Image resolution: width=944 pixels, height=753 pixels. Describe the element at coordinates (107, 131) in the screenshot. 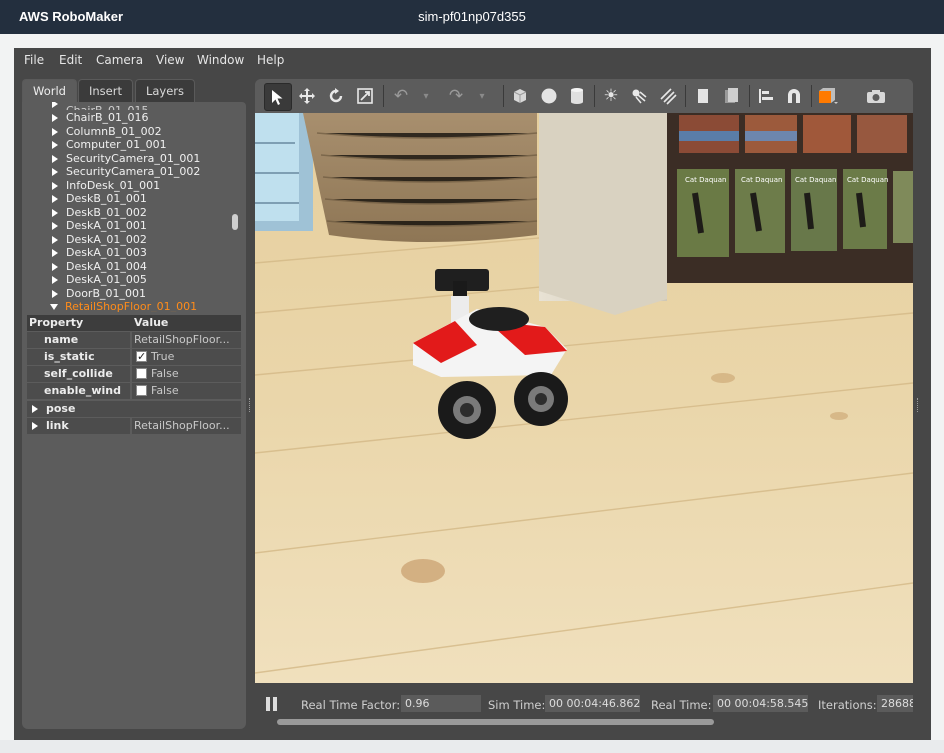

I see `tree-item: ColumnB_01_002` at that location.